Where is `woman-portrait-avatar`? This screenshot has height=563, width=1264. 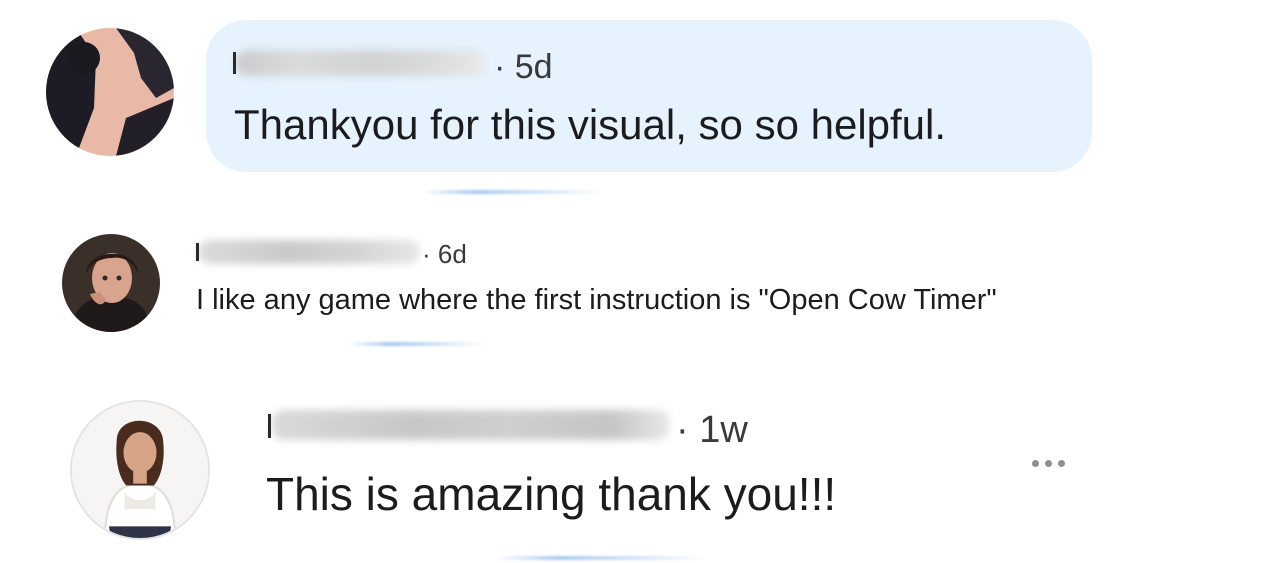 woman-portrait-avatar is located at coordinates (111, 283).